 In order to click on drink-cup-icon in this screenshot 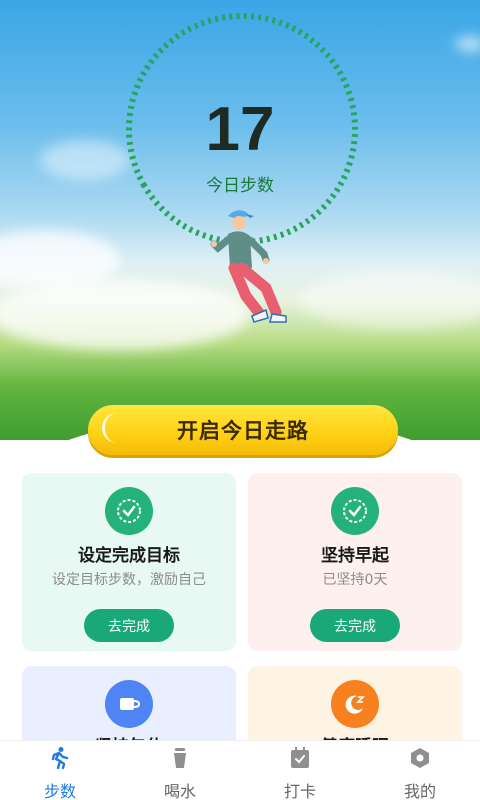, I will do `click(180, 758)`.